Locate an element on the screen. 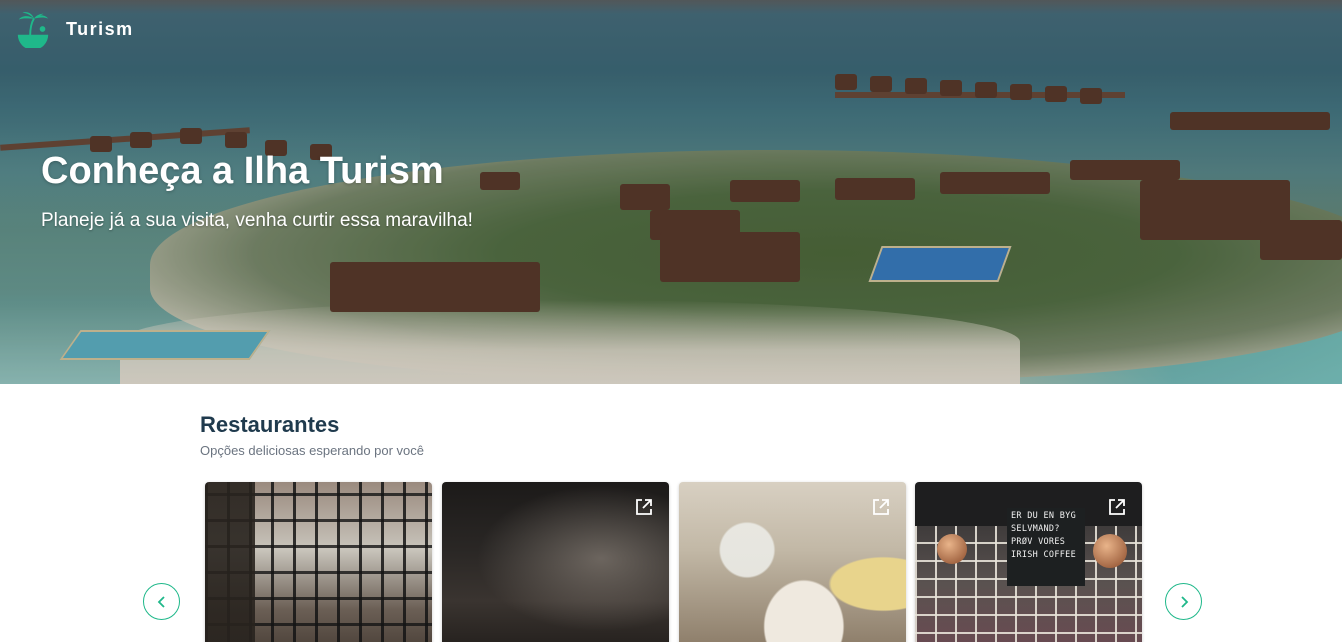 The height and width of the screenshot is (642, 1342). carousel-next-button is located at coordinates (1183, 601).